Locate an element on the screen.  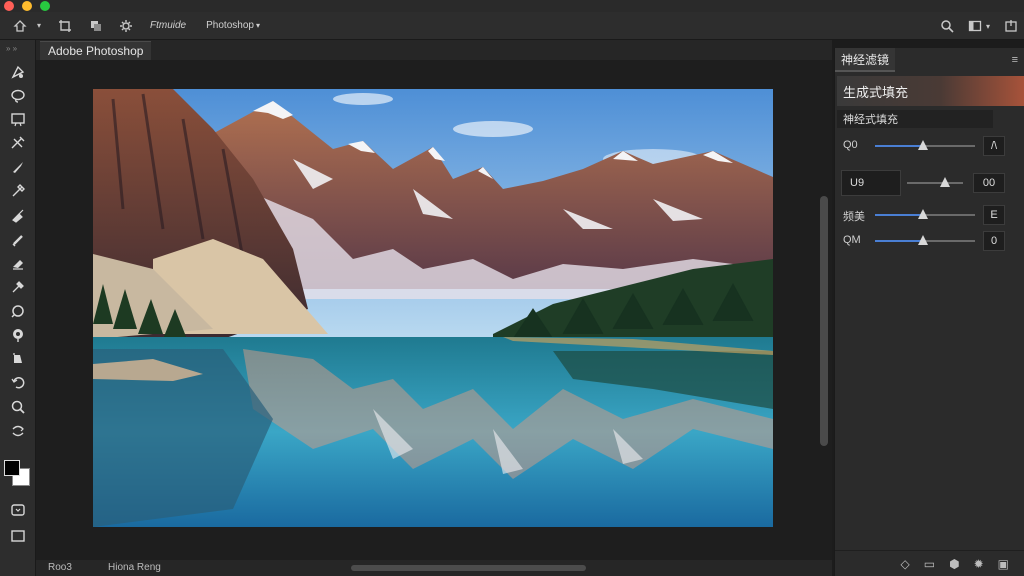
panel-footer: ◇ ▭ ⬢ ✹ ▣ is located at coordinates (929, 563).